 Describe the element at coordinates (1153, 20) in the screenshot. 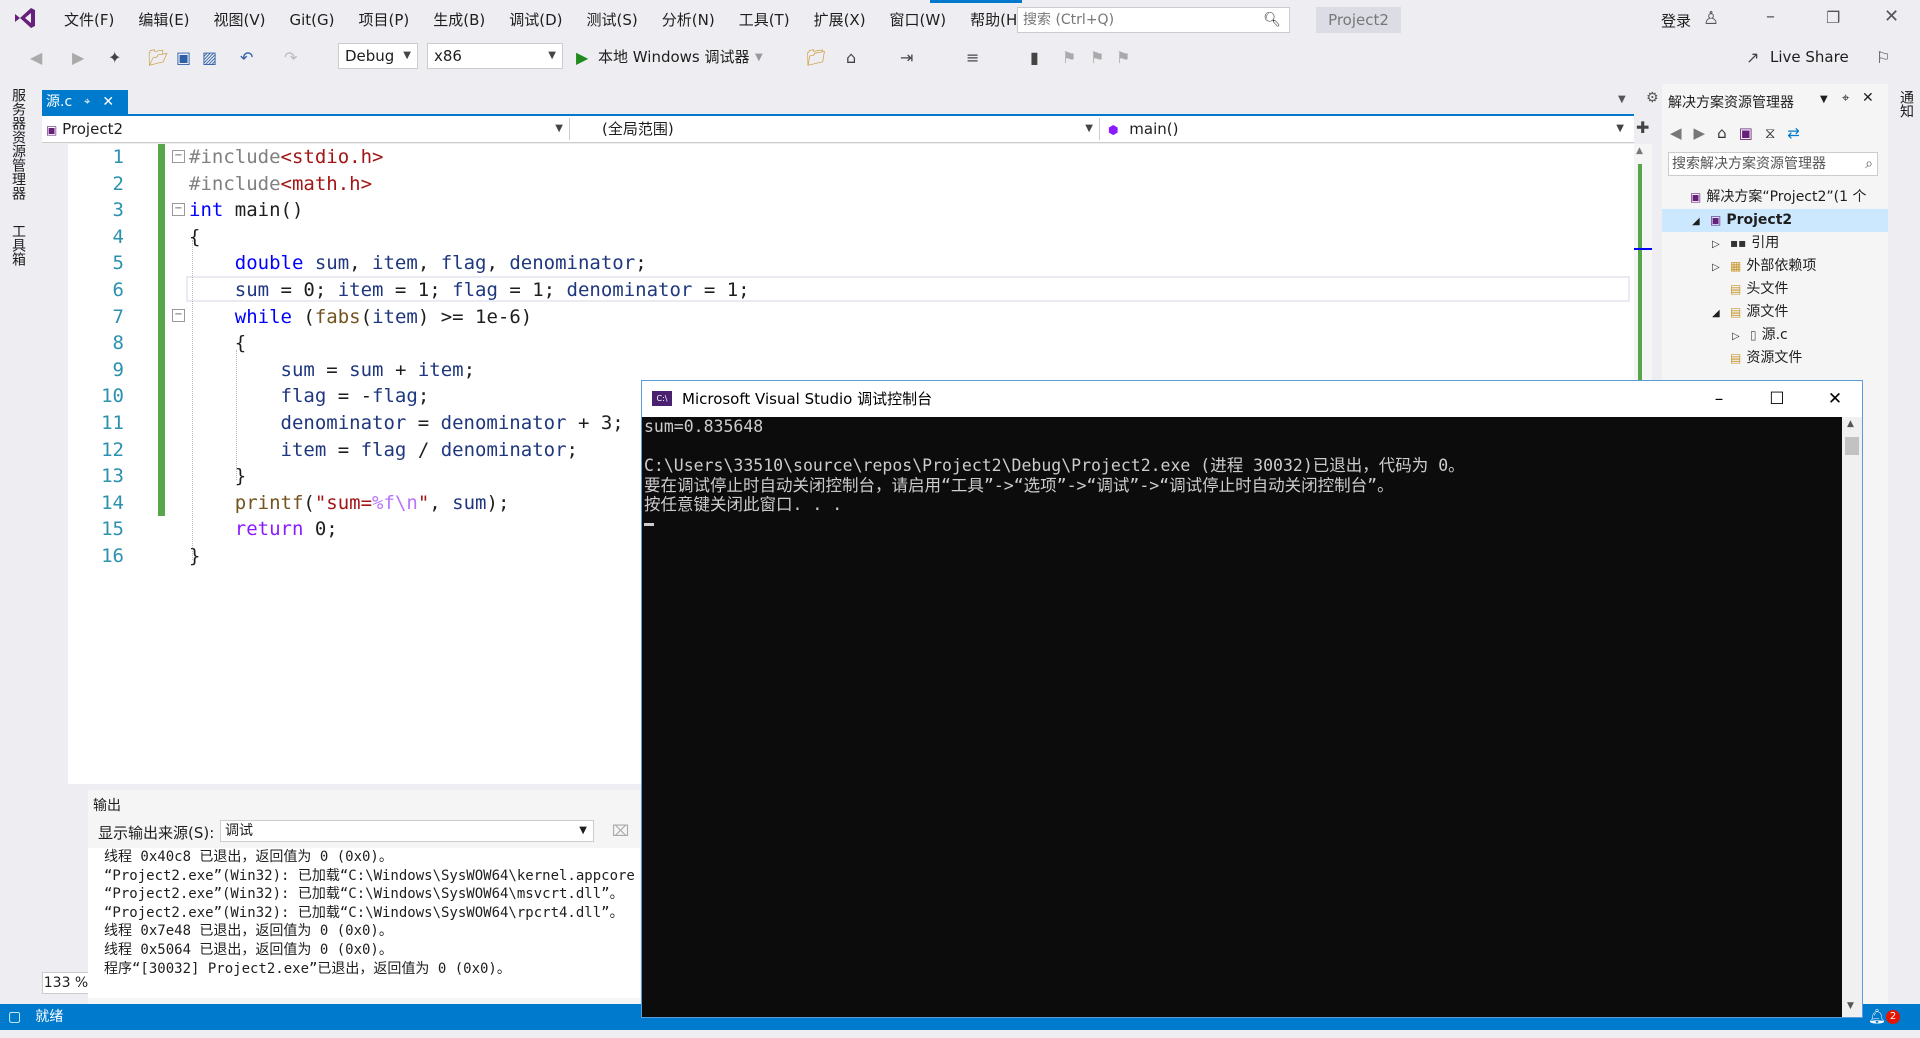

I see `search-input: 搜索 (Ctrl+Q) 🔍︎` at that location.